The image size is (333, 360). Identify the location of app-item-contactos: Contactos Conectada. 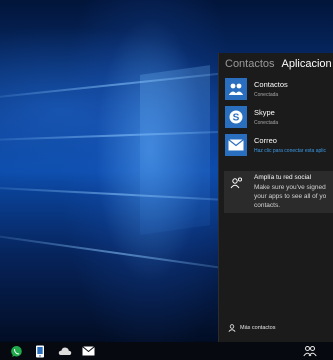
(279, 90).